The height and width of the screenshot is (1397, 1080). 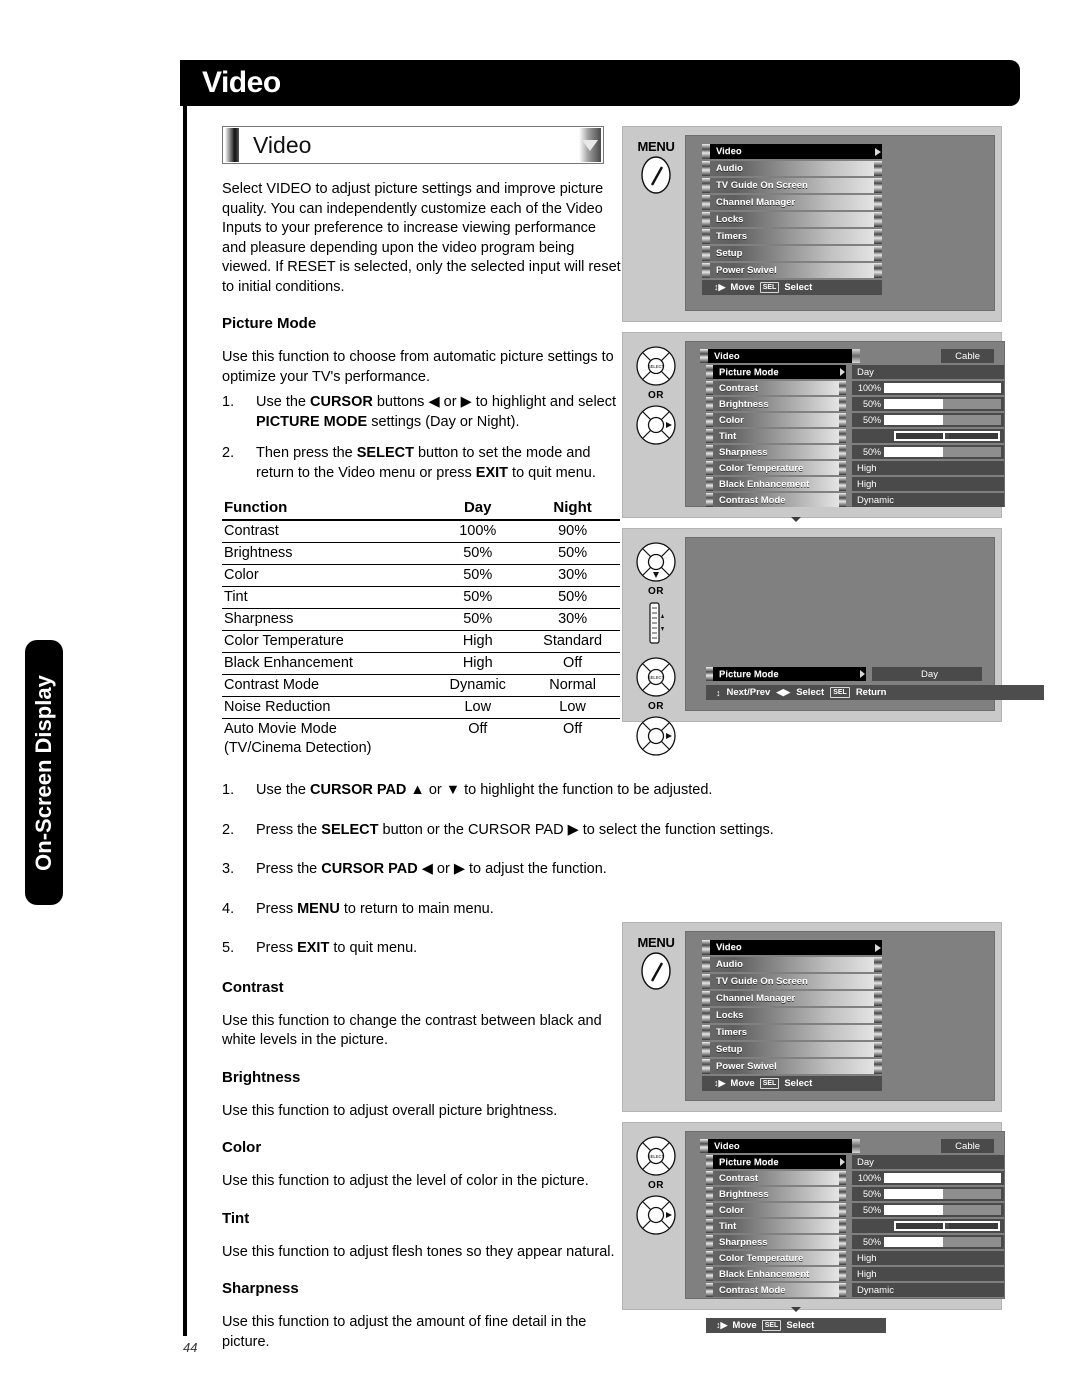 I want to click on step-number: 2., so click(x=228, y=453).